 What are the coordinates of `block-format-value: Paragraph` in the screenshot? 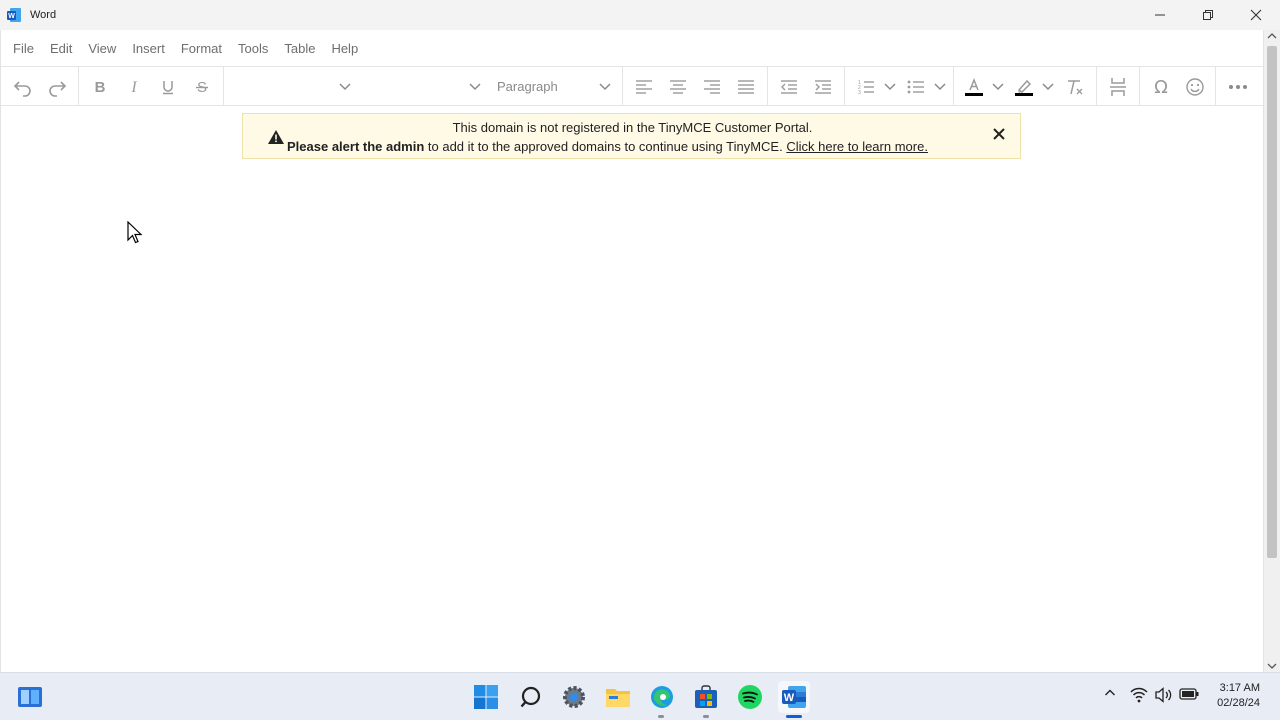 It's located at (527, 86).